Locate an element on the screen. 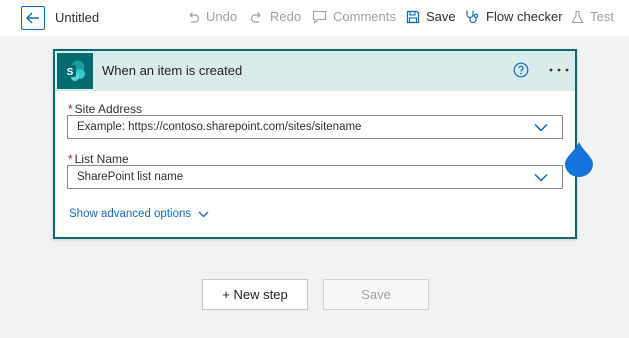 The height and width of the screenshot is (338, 629). new-step-button: + New step is located at coordinates (255, 294).